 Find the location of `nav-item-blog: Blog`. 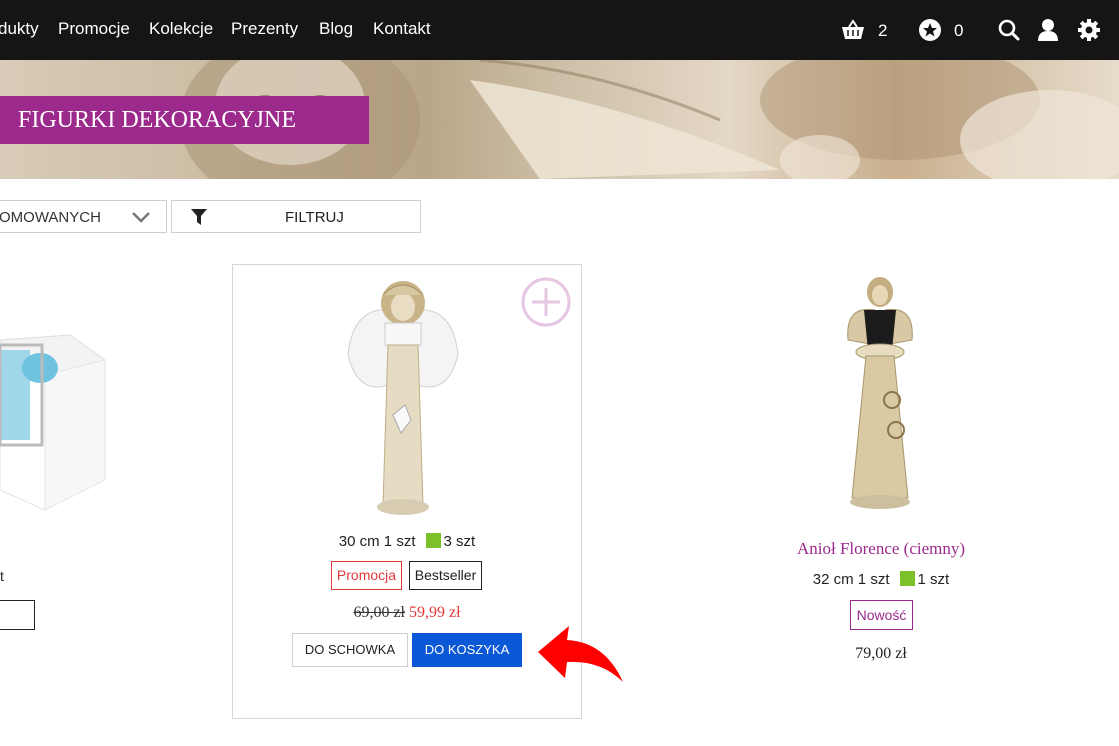

nav-item-blog: Blog is located at coordinates (336, 29).